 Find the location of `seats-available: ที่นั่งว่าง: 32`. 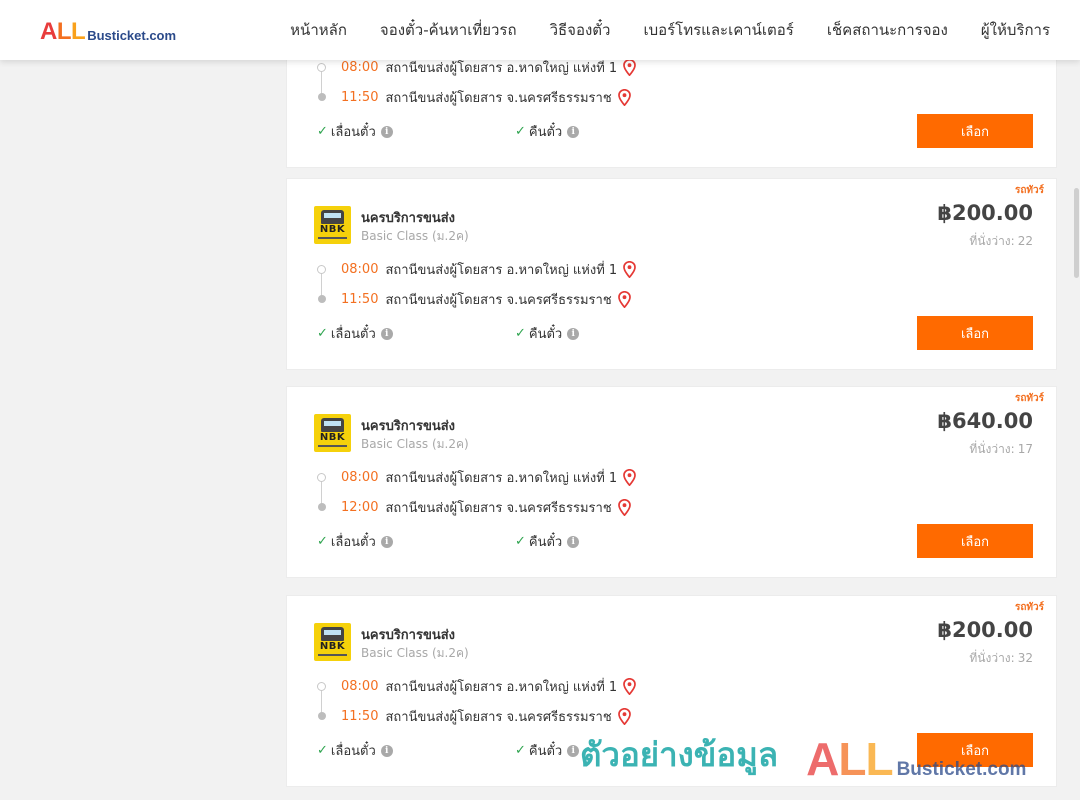

seats-available: ที่นั่งว่าง: 32 is located at coordinates (1001, 658).